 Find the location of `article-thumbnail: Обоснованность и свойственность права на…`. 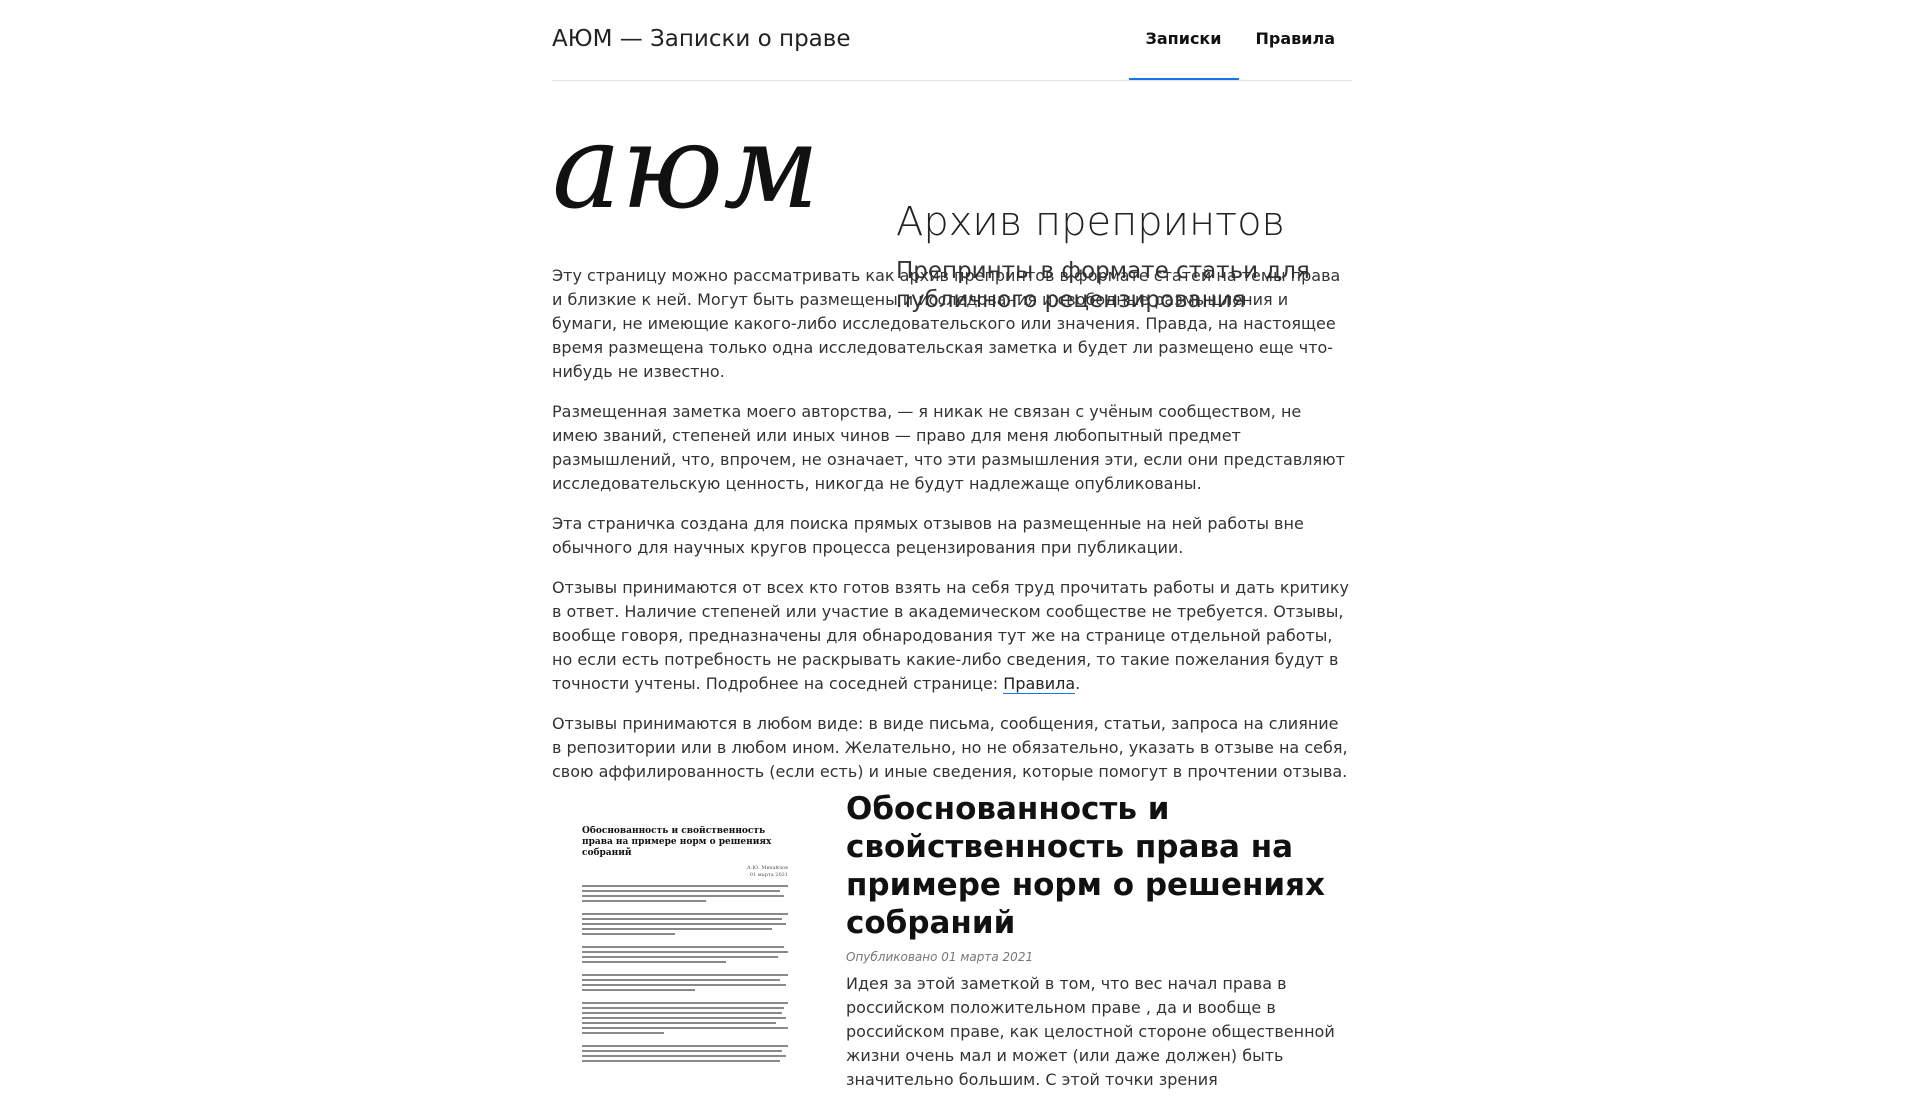

article-thumbnail: Обоснованность и свойственность права на… is located at coordinates (685, 961).